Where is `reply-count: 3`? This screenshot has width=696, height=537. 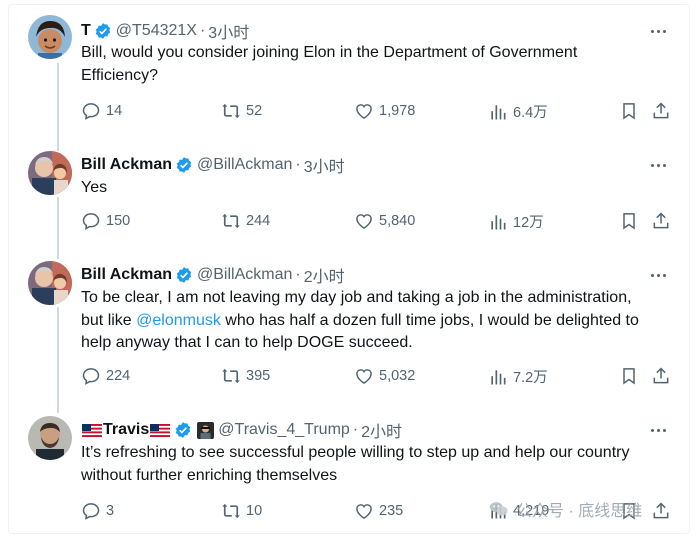 reply-count: 3 is located at coordinates (110, 511).